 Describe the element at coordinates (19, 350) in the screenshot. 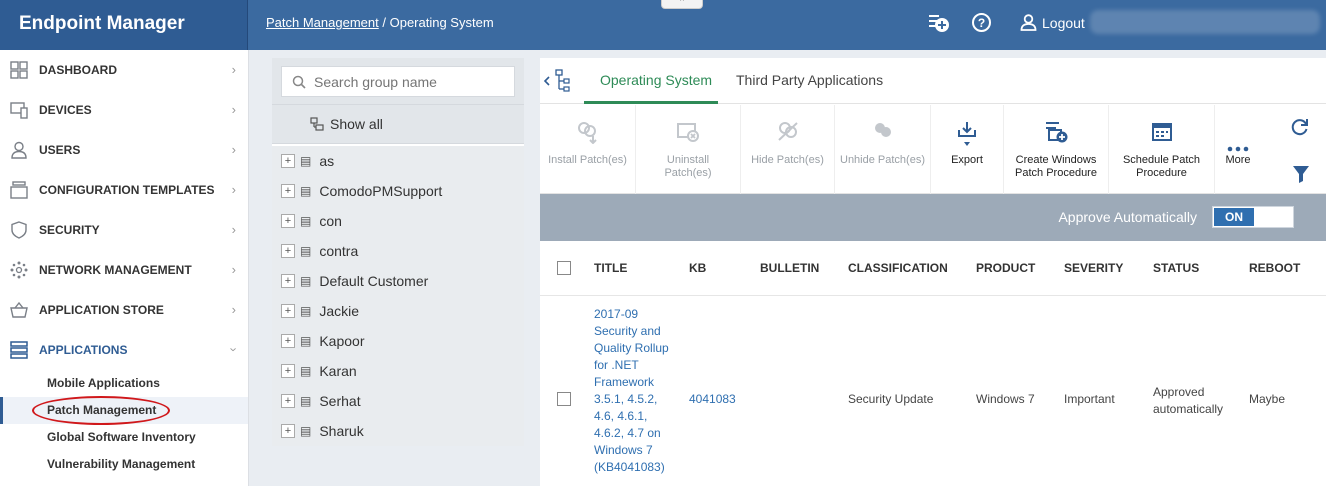

I see `applications-icon` at that location.